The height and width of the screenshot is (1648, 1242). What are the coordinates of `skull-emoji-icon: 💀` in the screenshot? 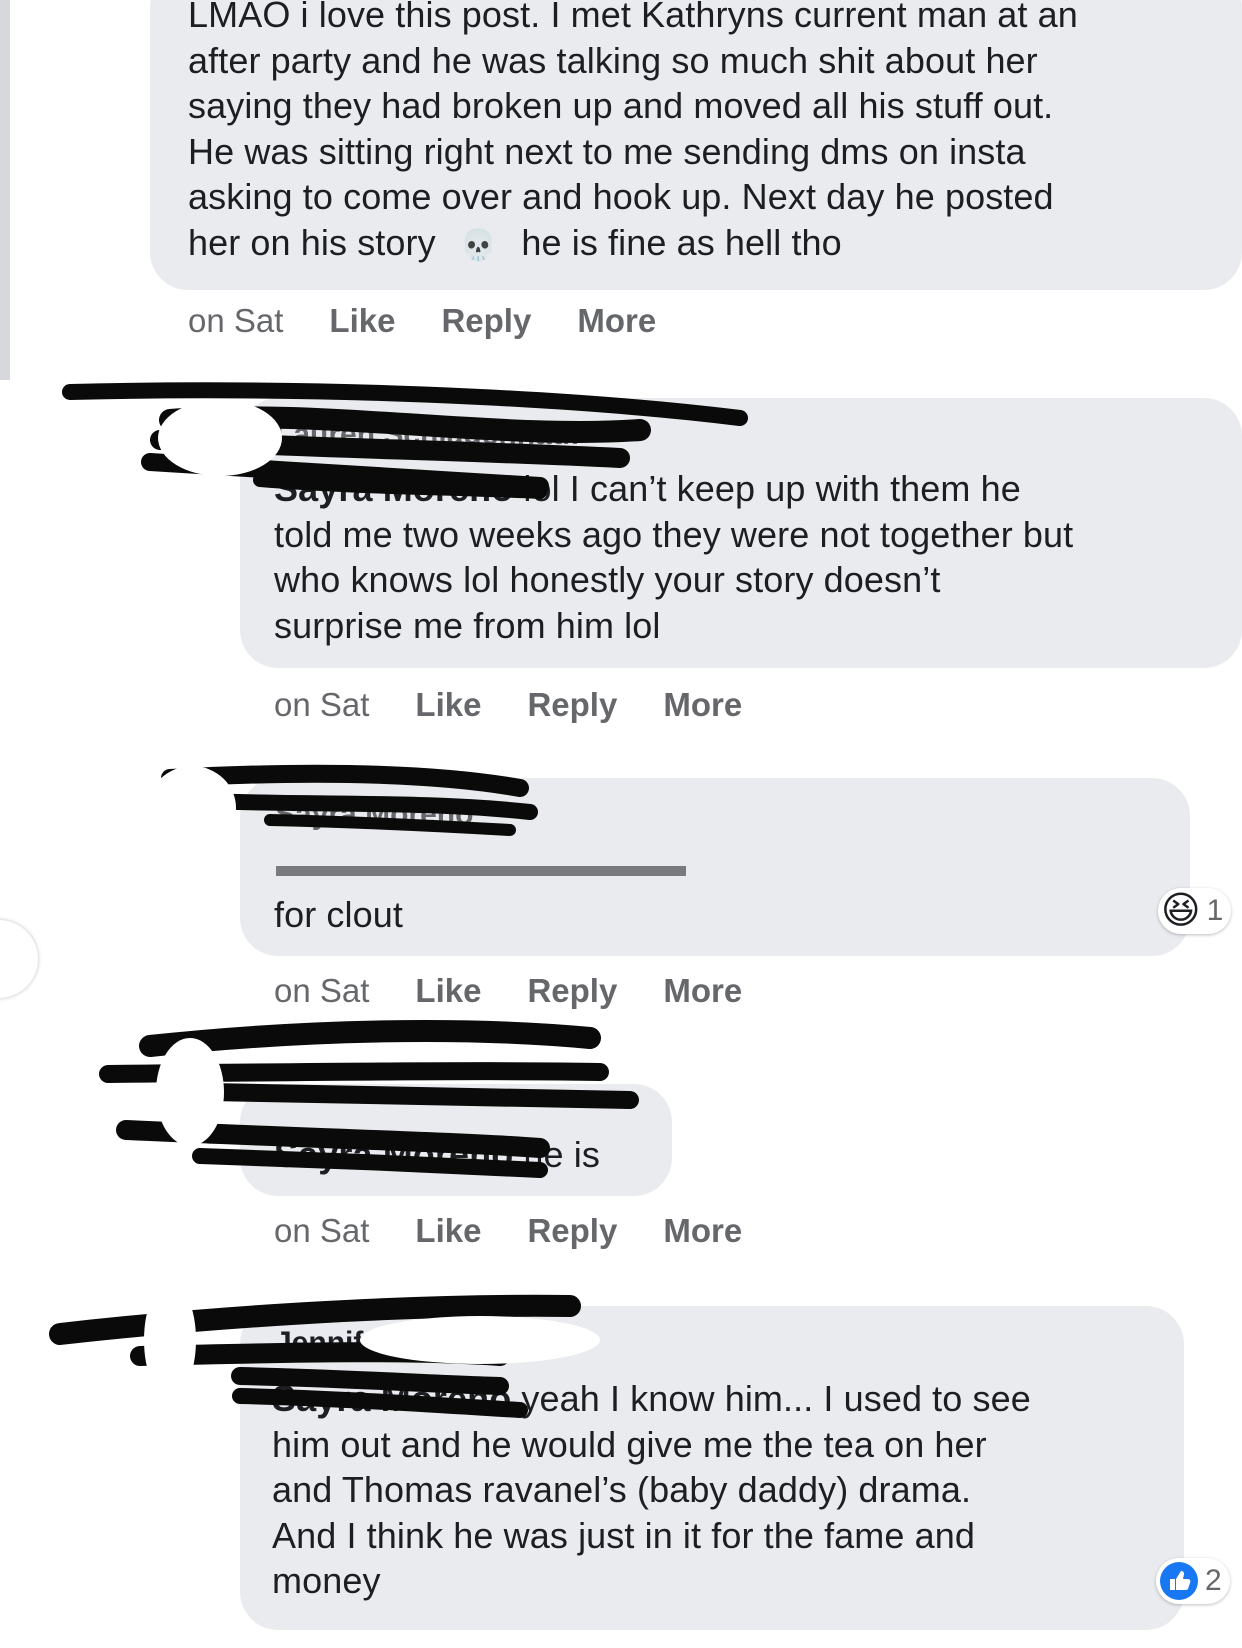 It's located at (478, 245).